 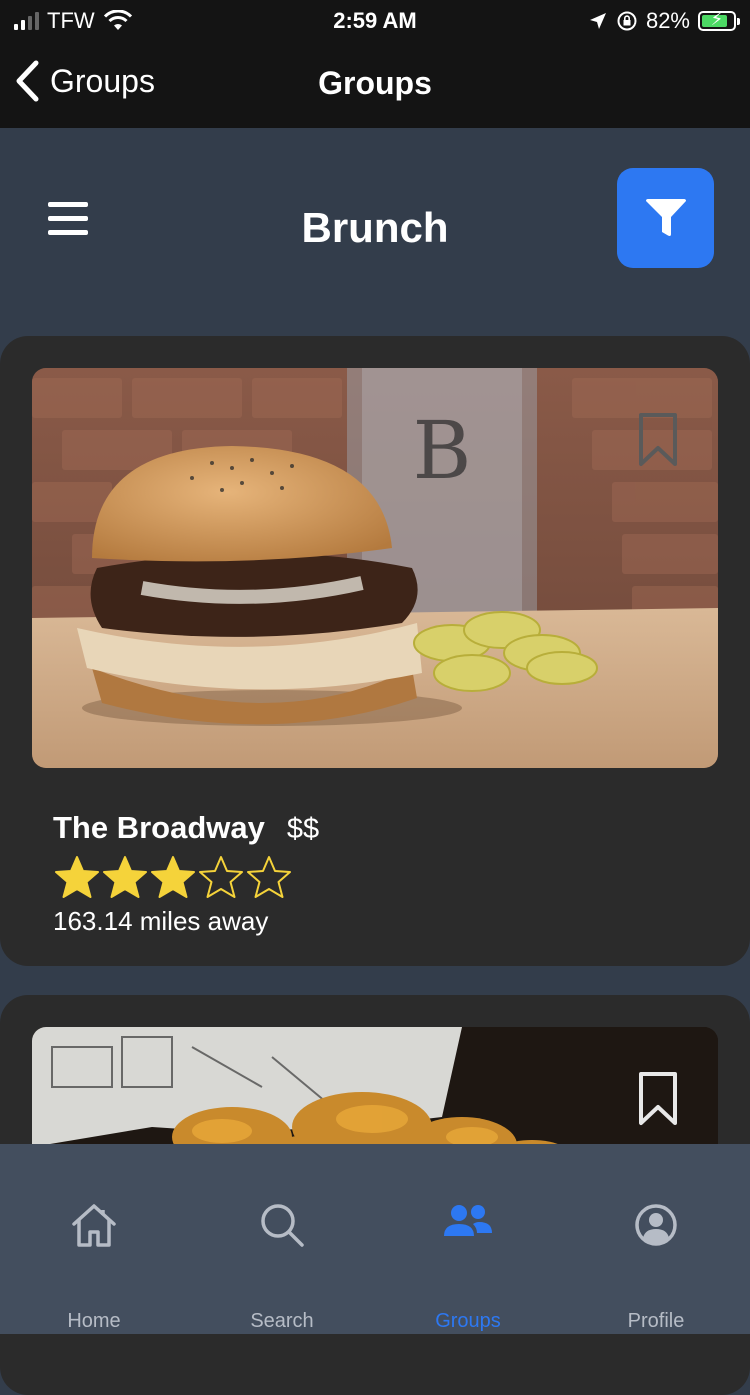 What do you see at coordinates (442, 450) in the screenshot?
I see `svg-text: B` at bounding box center [442, 450].